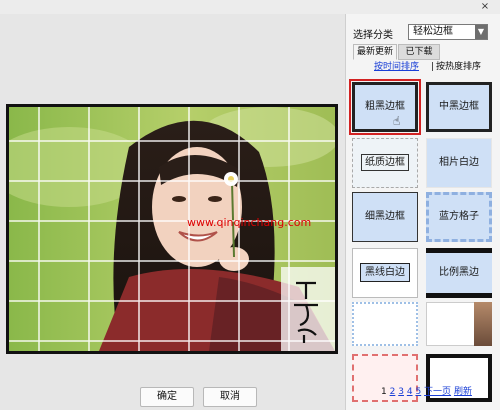  I want to click on thumbnail-label: 相片白边, so click(459, 162).